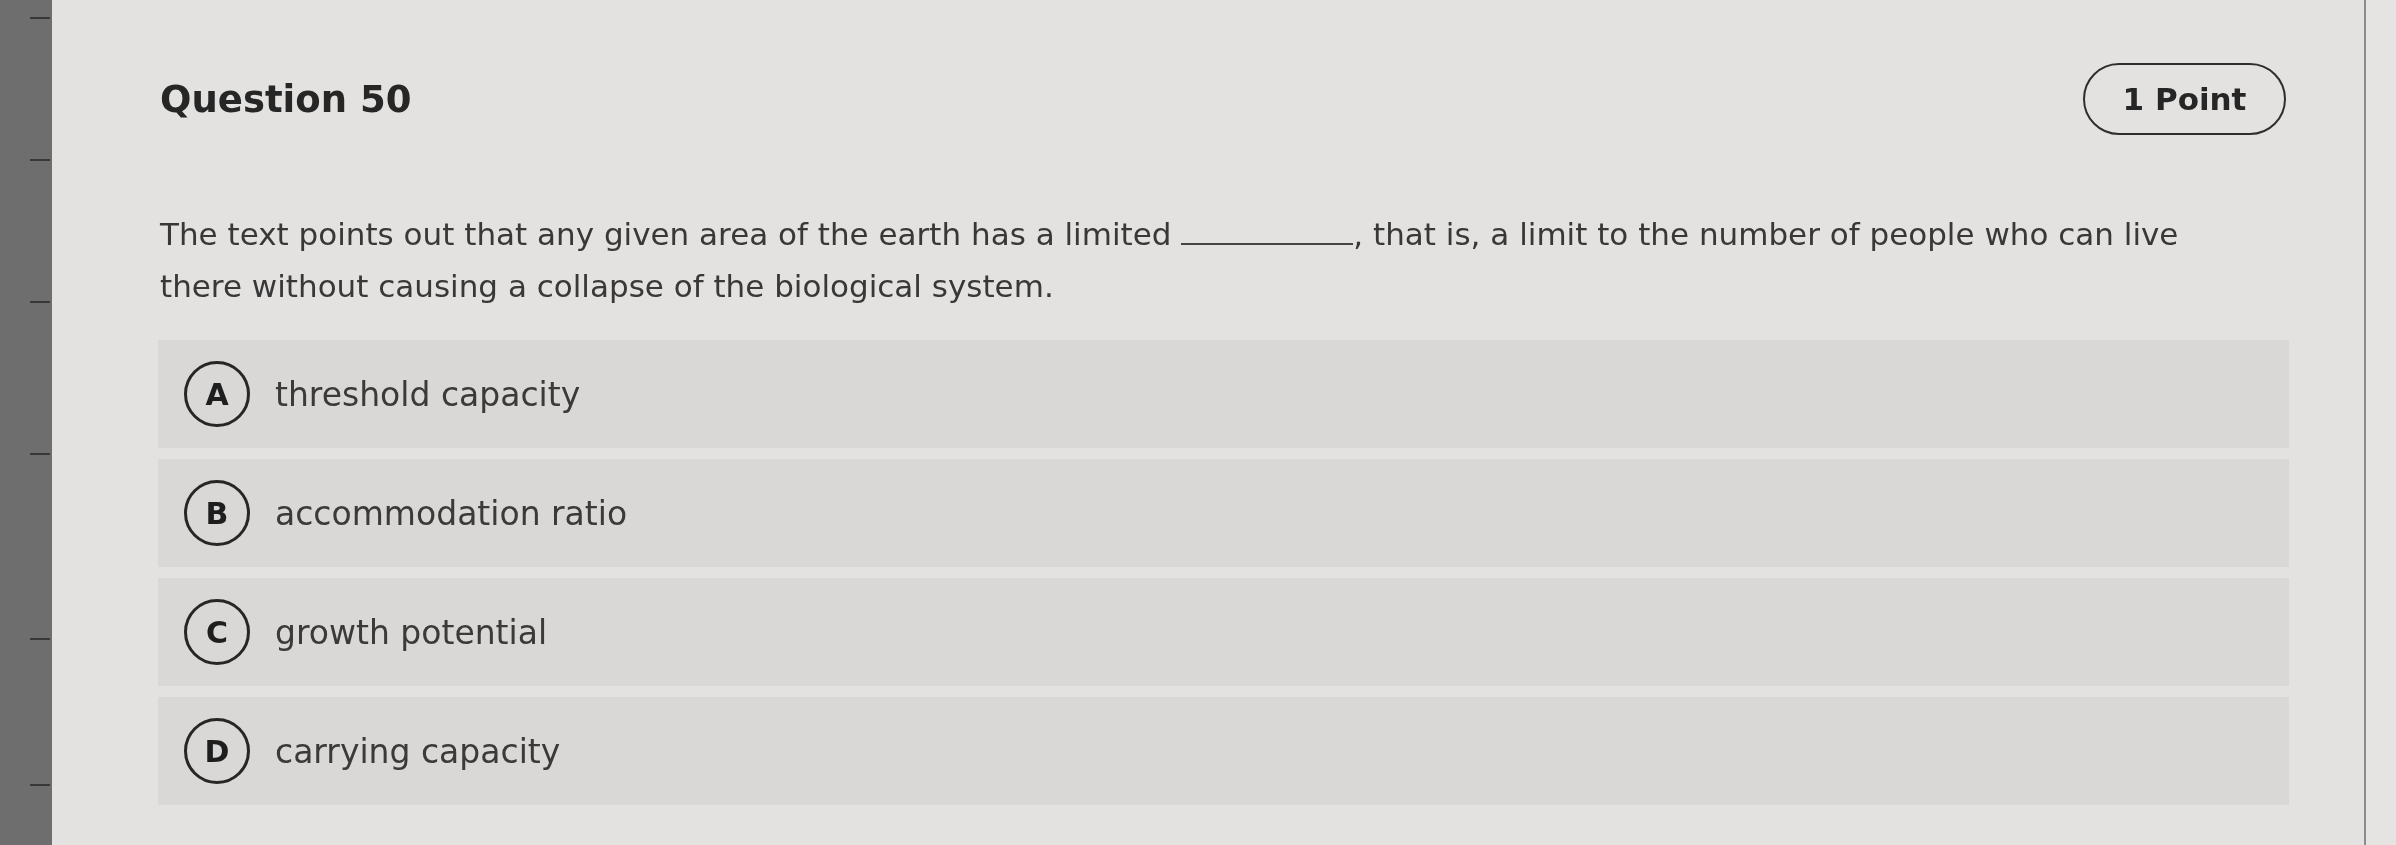 This screenshot has height=845, width=2396. I want to click on answer-option: C growth potential, so click(1223, 632).